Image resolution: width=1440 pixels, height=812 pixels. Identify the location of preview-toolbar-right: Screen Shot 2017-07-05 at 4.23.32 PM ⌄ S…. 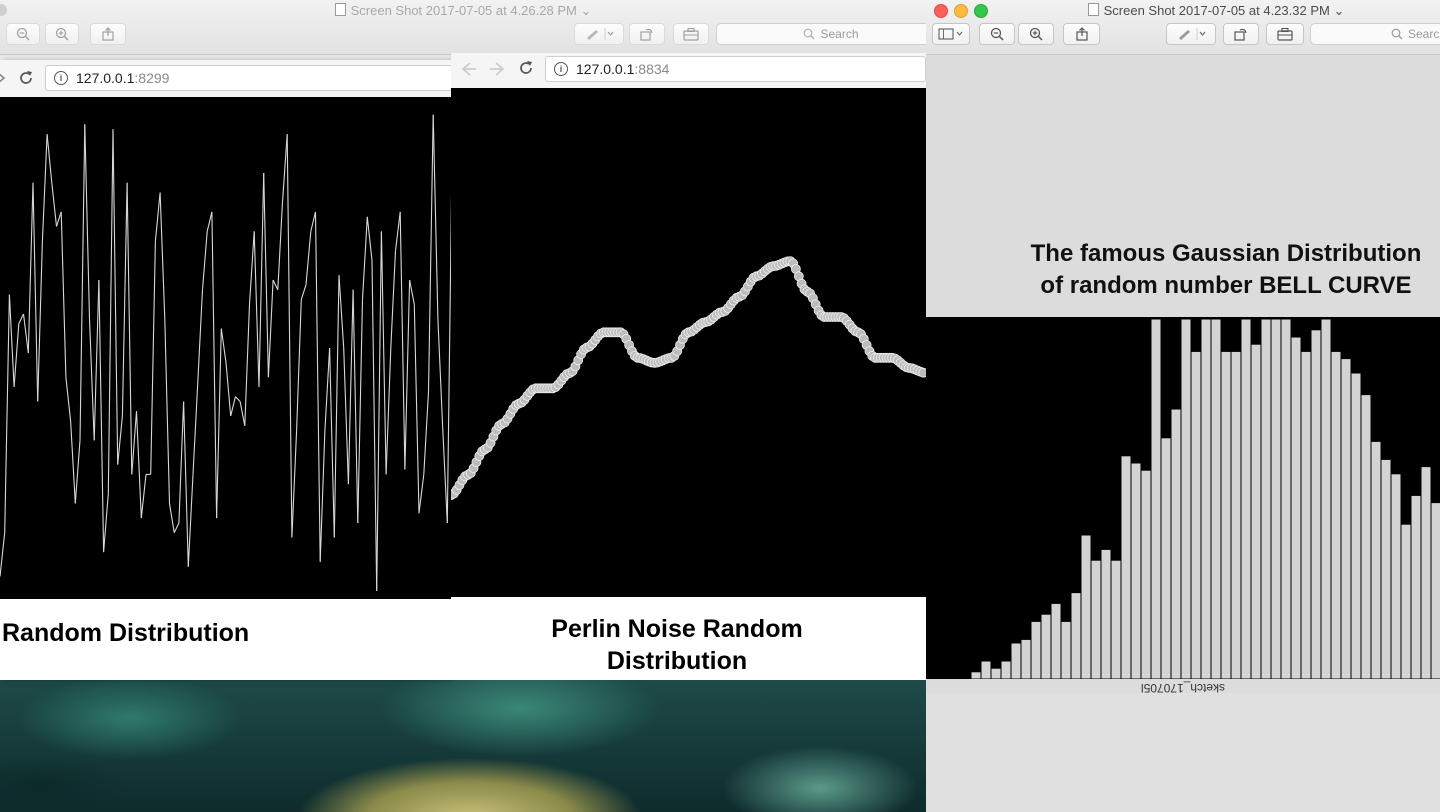
(1183, 27).